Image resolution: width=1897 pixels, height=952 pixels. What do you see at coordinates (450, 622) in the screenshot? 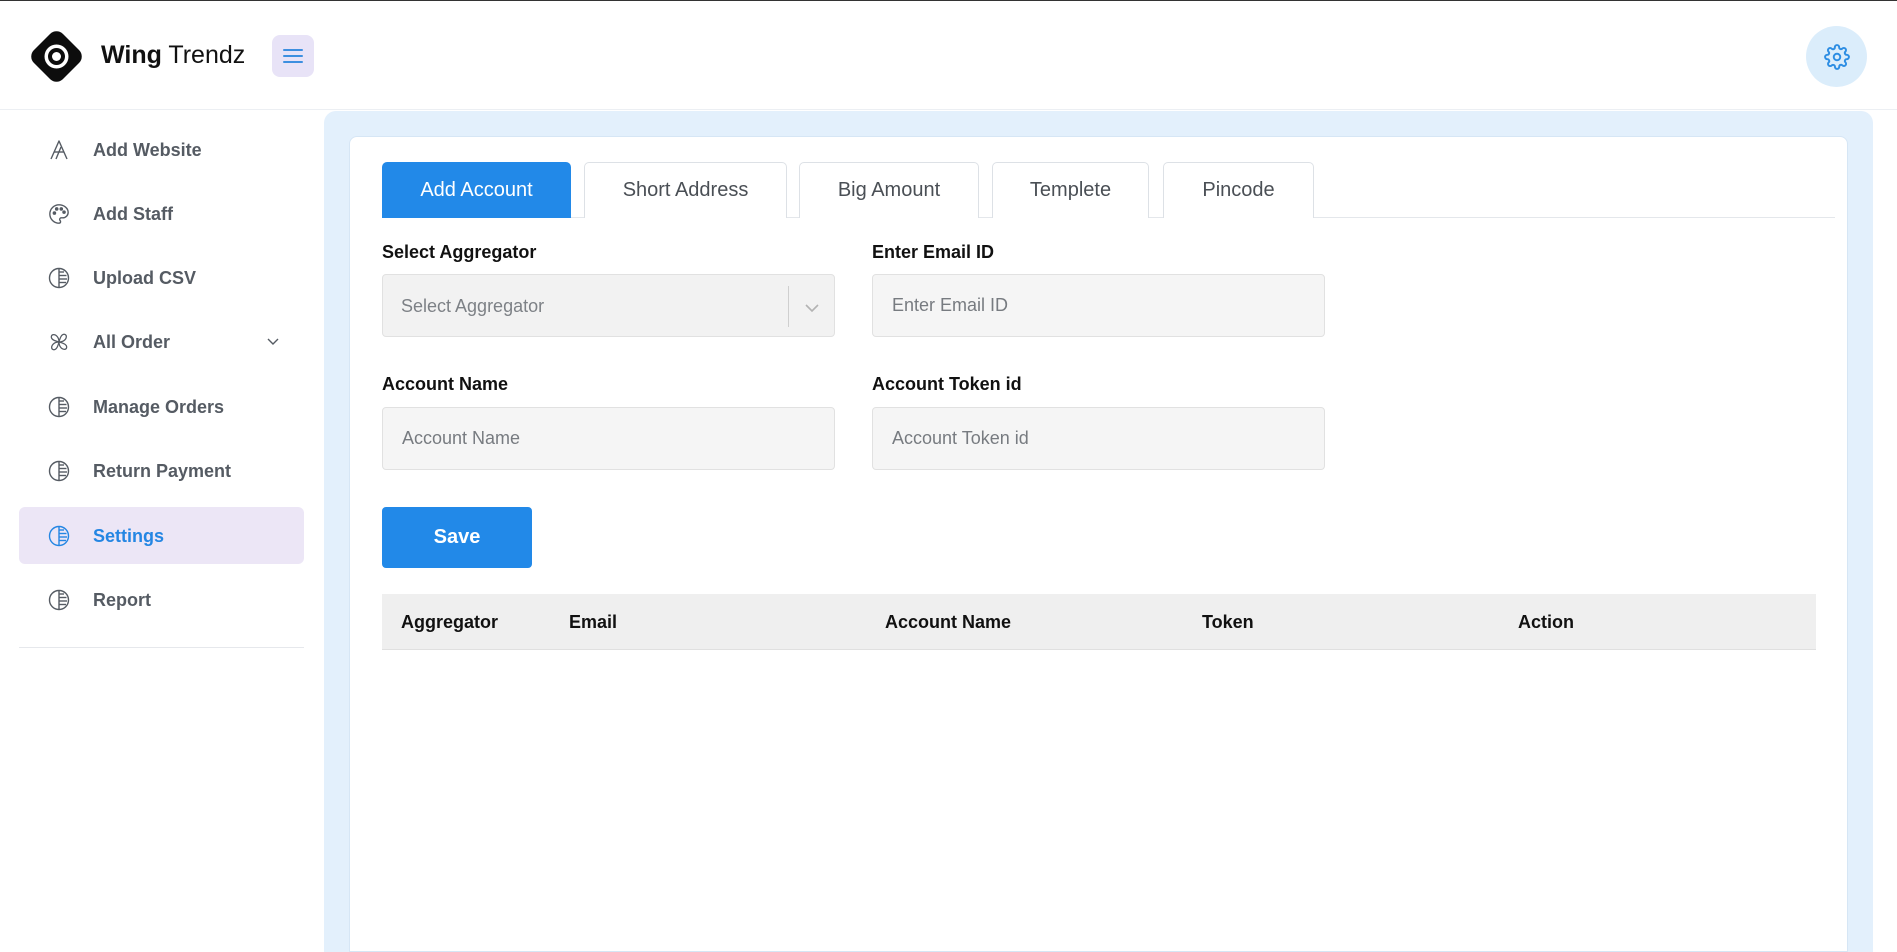
I see `column-header-aggregator: Aggregator` at bounding box center [450, 622].